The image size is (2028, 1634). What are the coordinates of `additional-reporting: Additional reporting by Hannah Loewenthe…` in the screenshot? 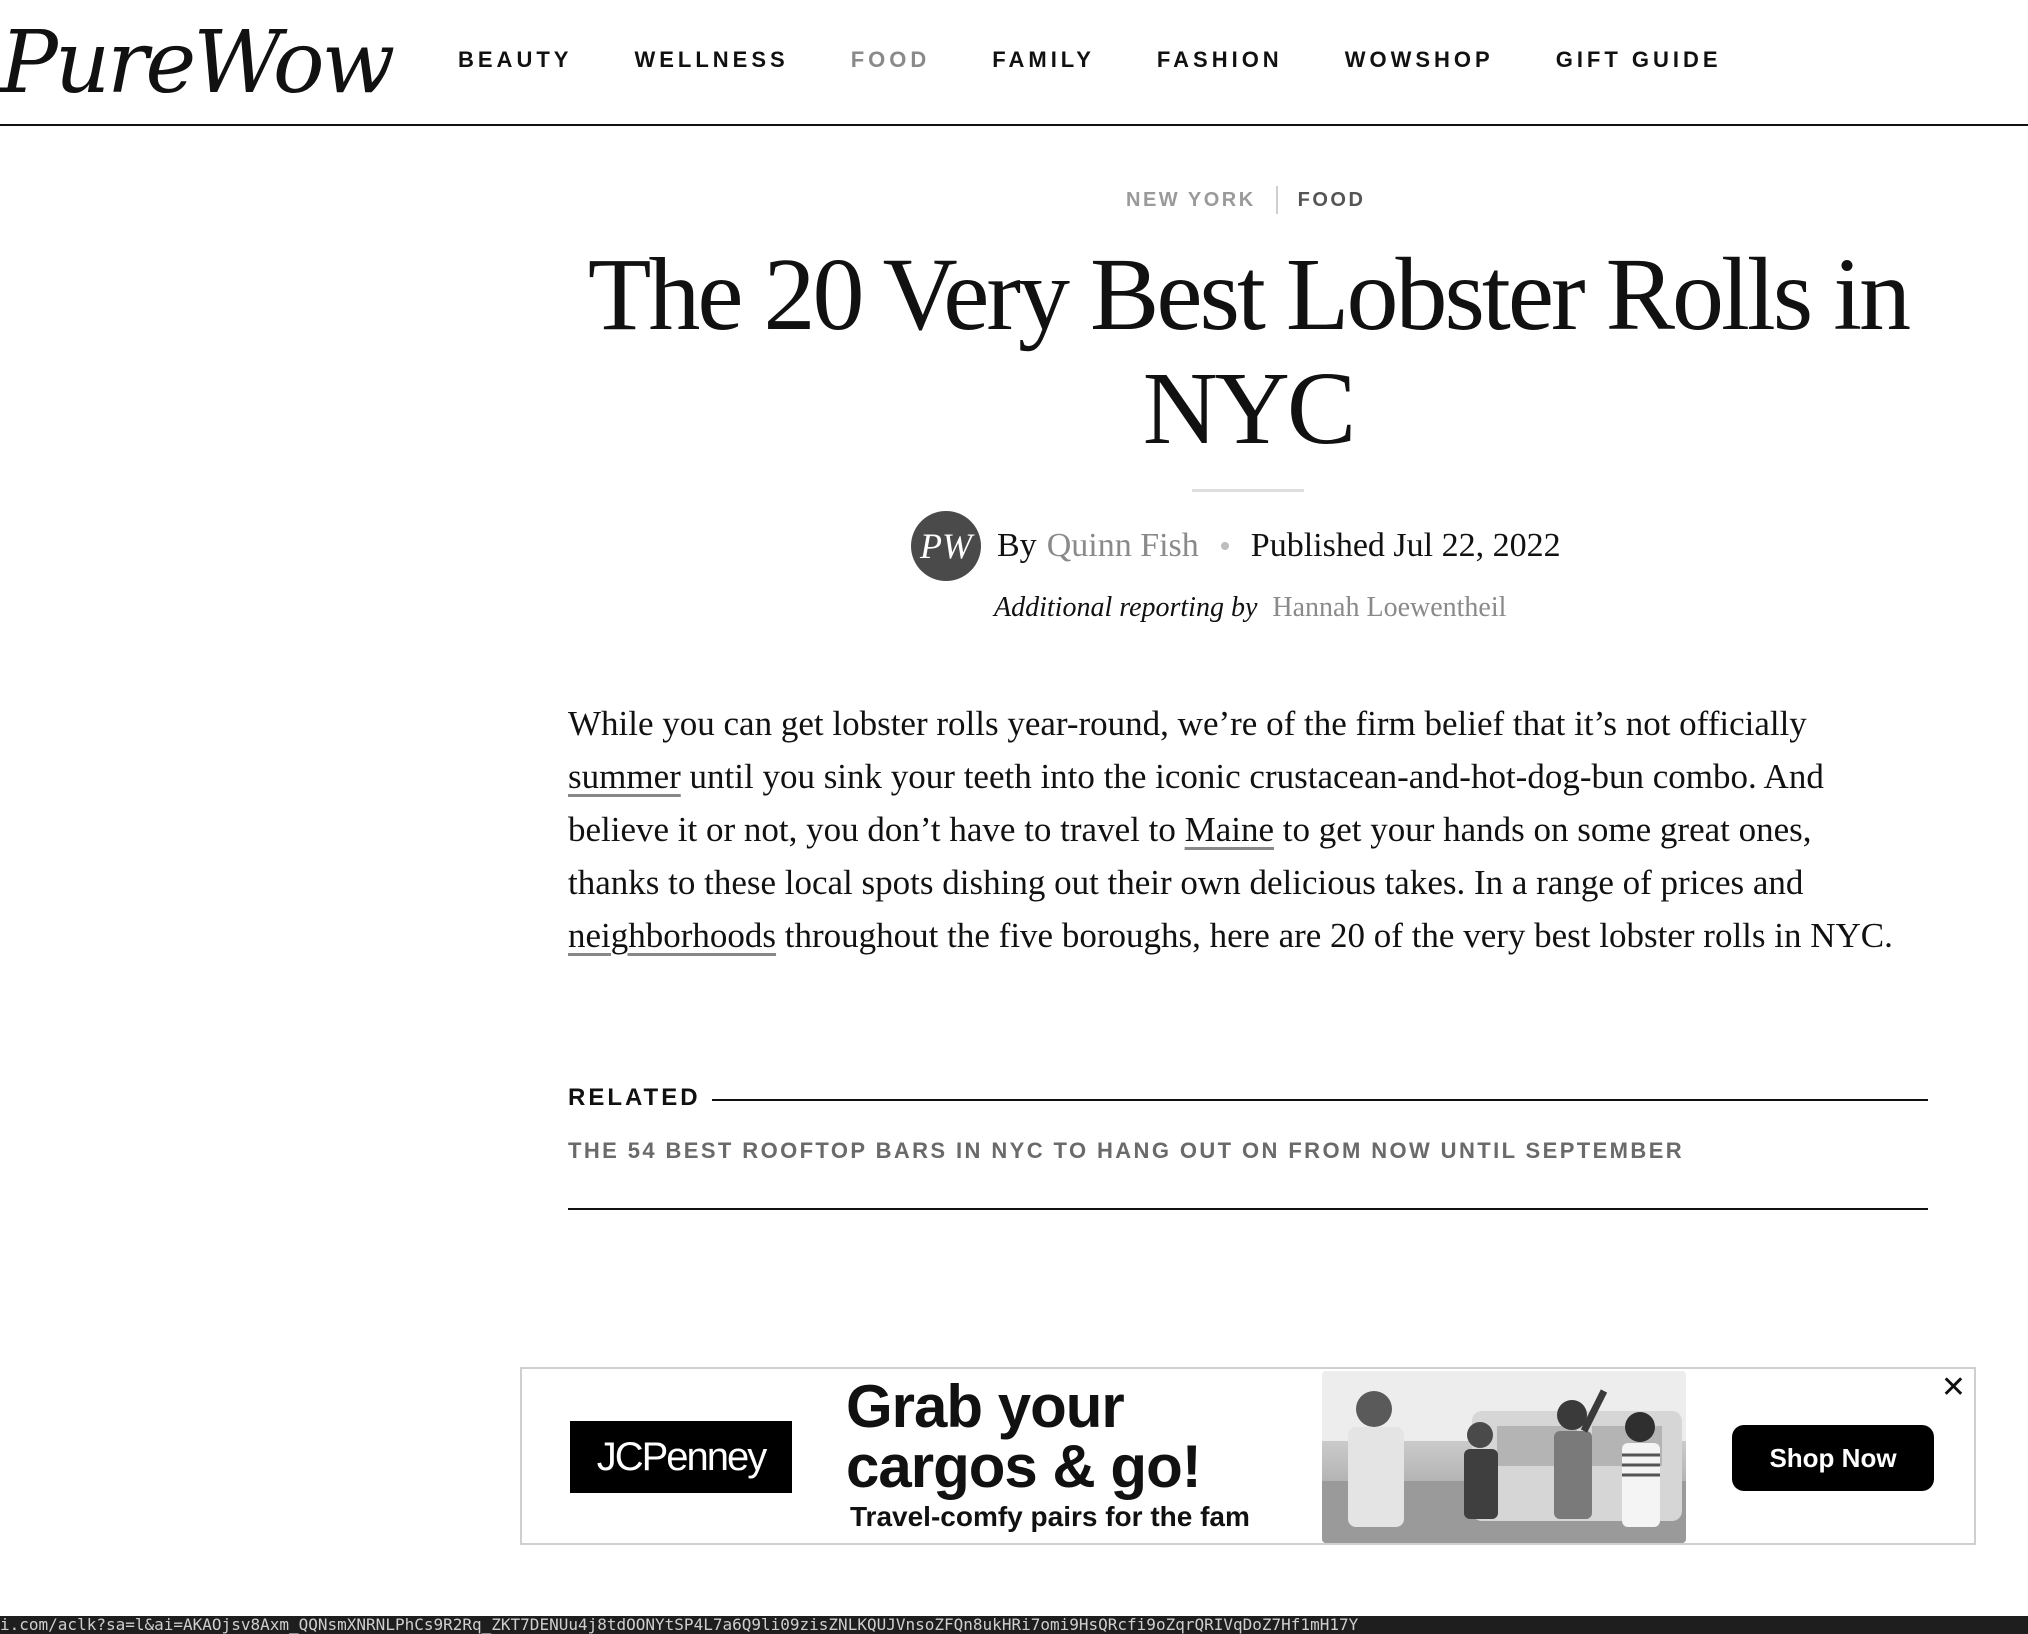 It's located at (1250, 608).